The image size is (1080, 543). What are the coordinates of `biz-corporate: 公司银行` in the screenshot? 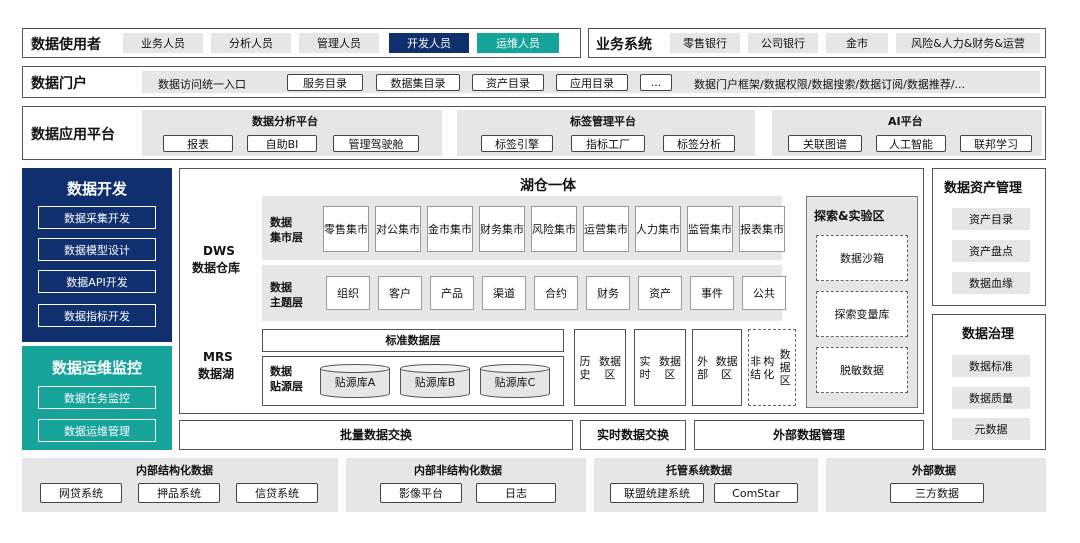 It's located at (783, 43).